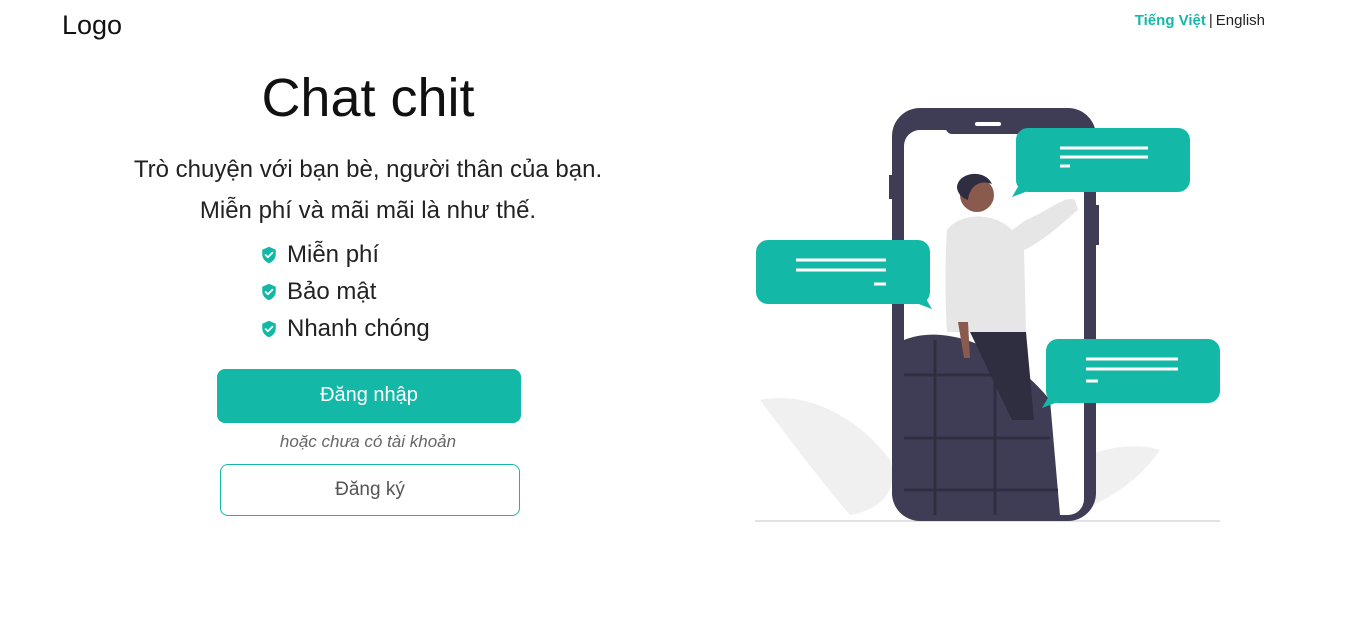 The image size is (1365, 618). I want to click on lang-vietnamese-link: Tiếng Việt, so click(1170, 20).